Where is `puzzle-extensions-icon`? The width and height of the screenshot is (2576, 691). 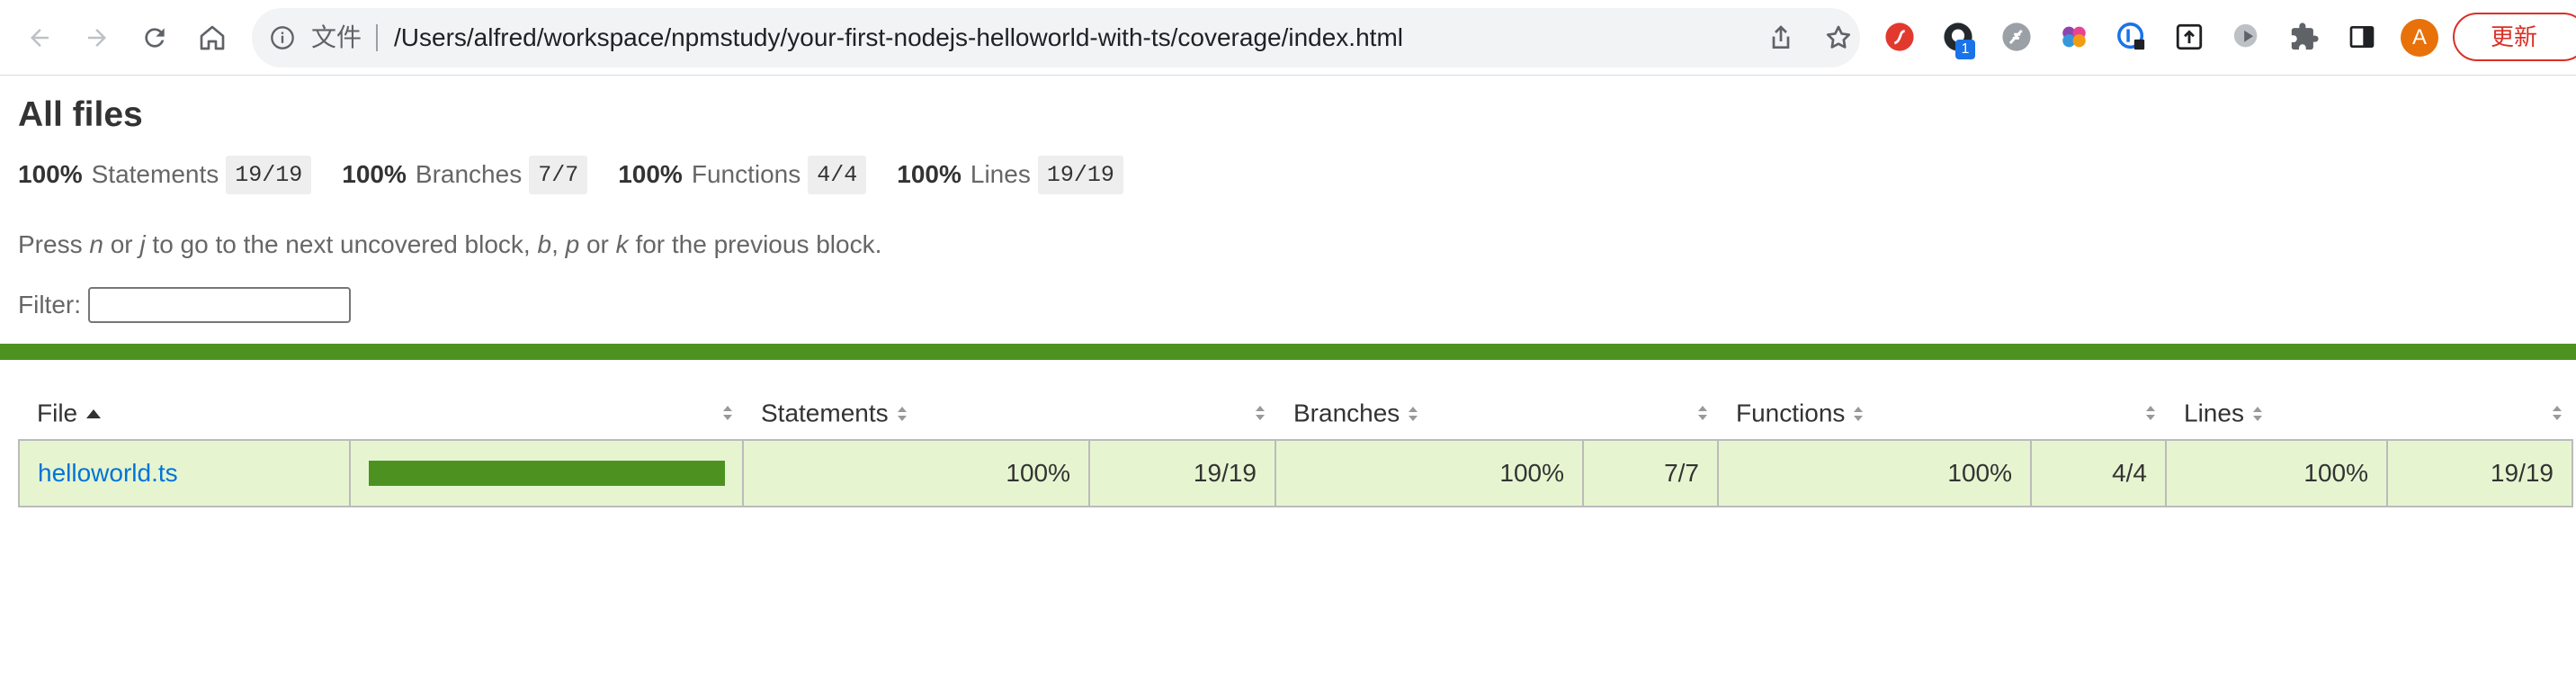
puzzle-extensions-icon is located at coordinates (2304, 37).